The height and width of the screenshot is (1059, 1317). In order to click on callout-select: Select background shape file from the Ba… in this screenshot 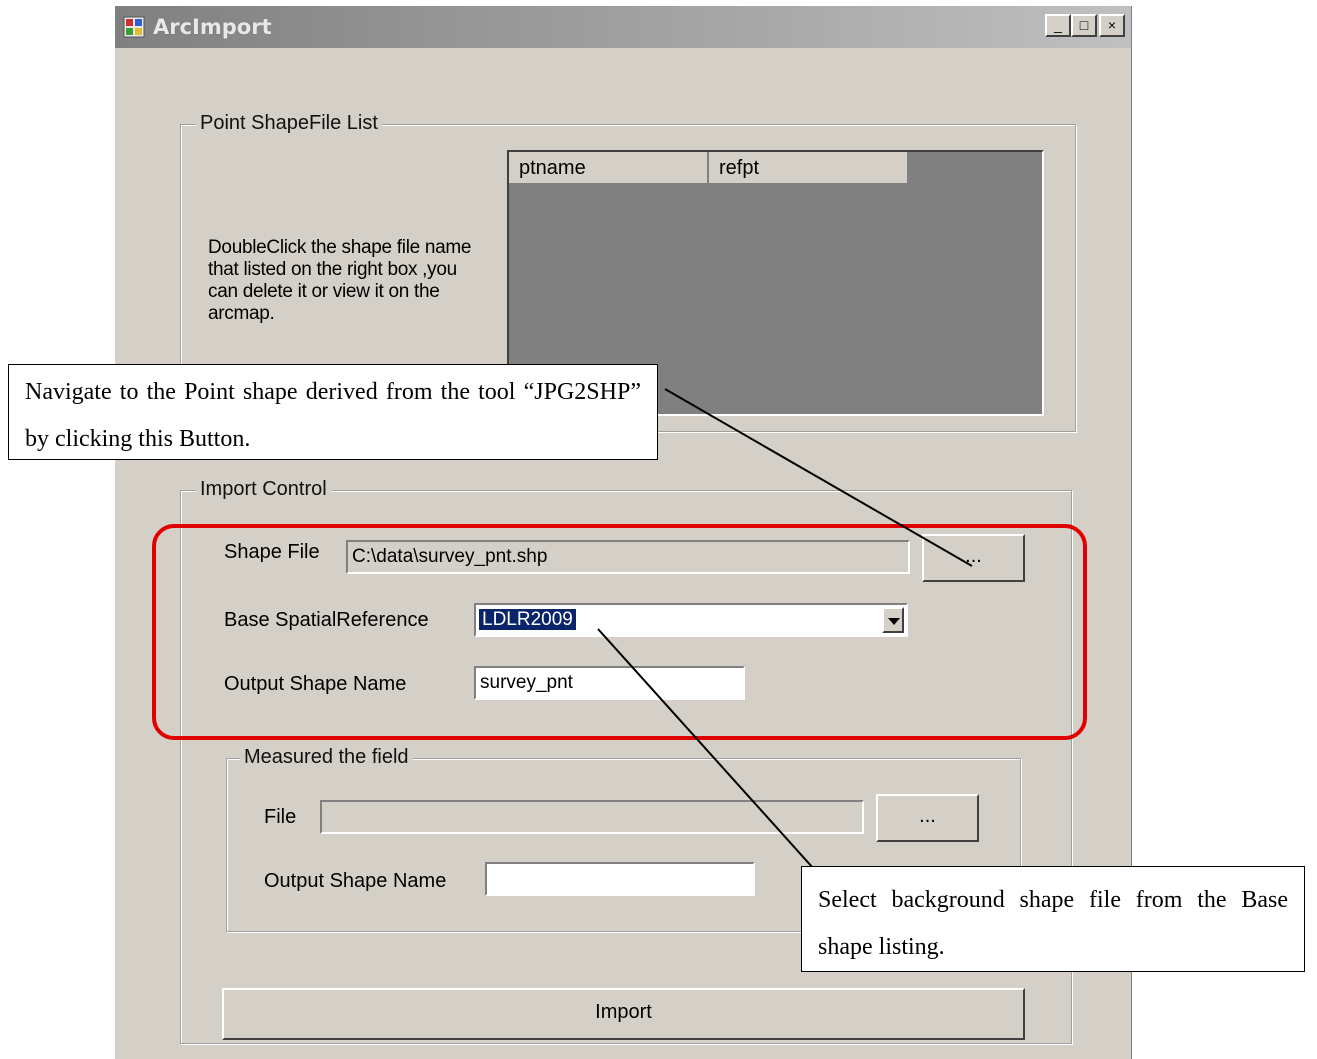, I will do `click(1053, 919)`.